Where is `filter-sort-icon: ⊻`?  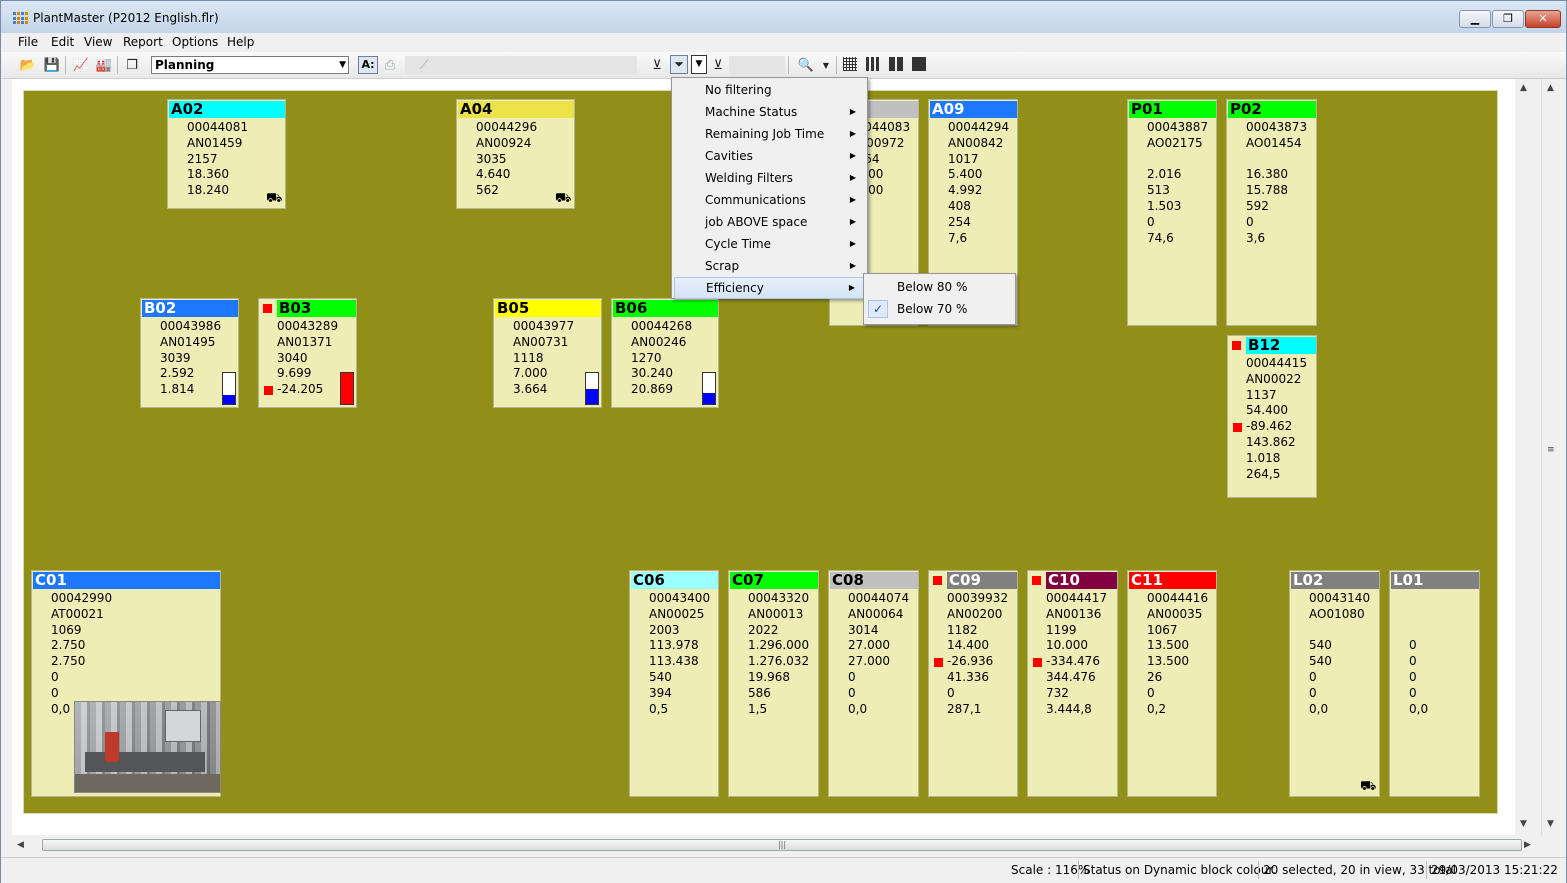 filter-sort-icon: ⊻ is located at coordinates (718, 65).